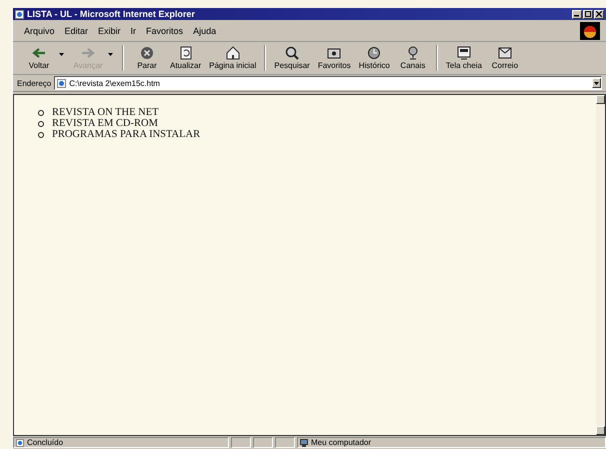  What do you see at coordinates (464, 53) in the screenshot?
I see `monitor-icon` at bounding box center [464, 53].